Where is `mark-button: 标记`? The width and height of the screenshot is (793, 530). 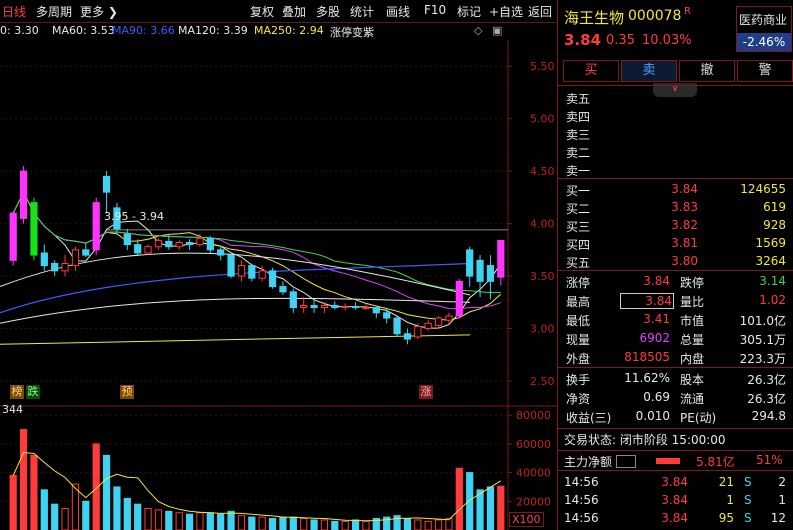 mark-button: 标记 is located at coordinates (469, 11).